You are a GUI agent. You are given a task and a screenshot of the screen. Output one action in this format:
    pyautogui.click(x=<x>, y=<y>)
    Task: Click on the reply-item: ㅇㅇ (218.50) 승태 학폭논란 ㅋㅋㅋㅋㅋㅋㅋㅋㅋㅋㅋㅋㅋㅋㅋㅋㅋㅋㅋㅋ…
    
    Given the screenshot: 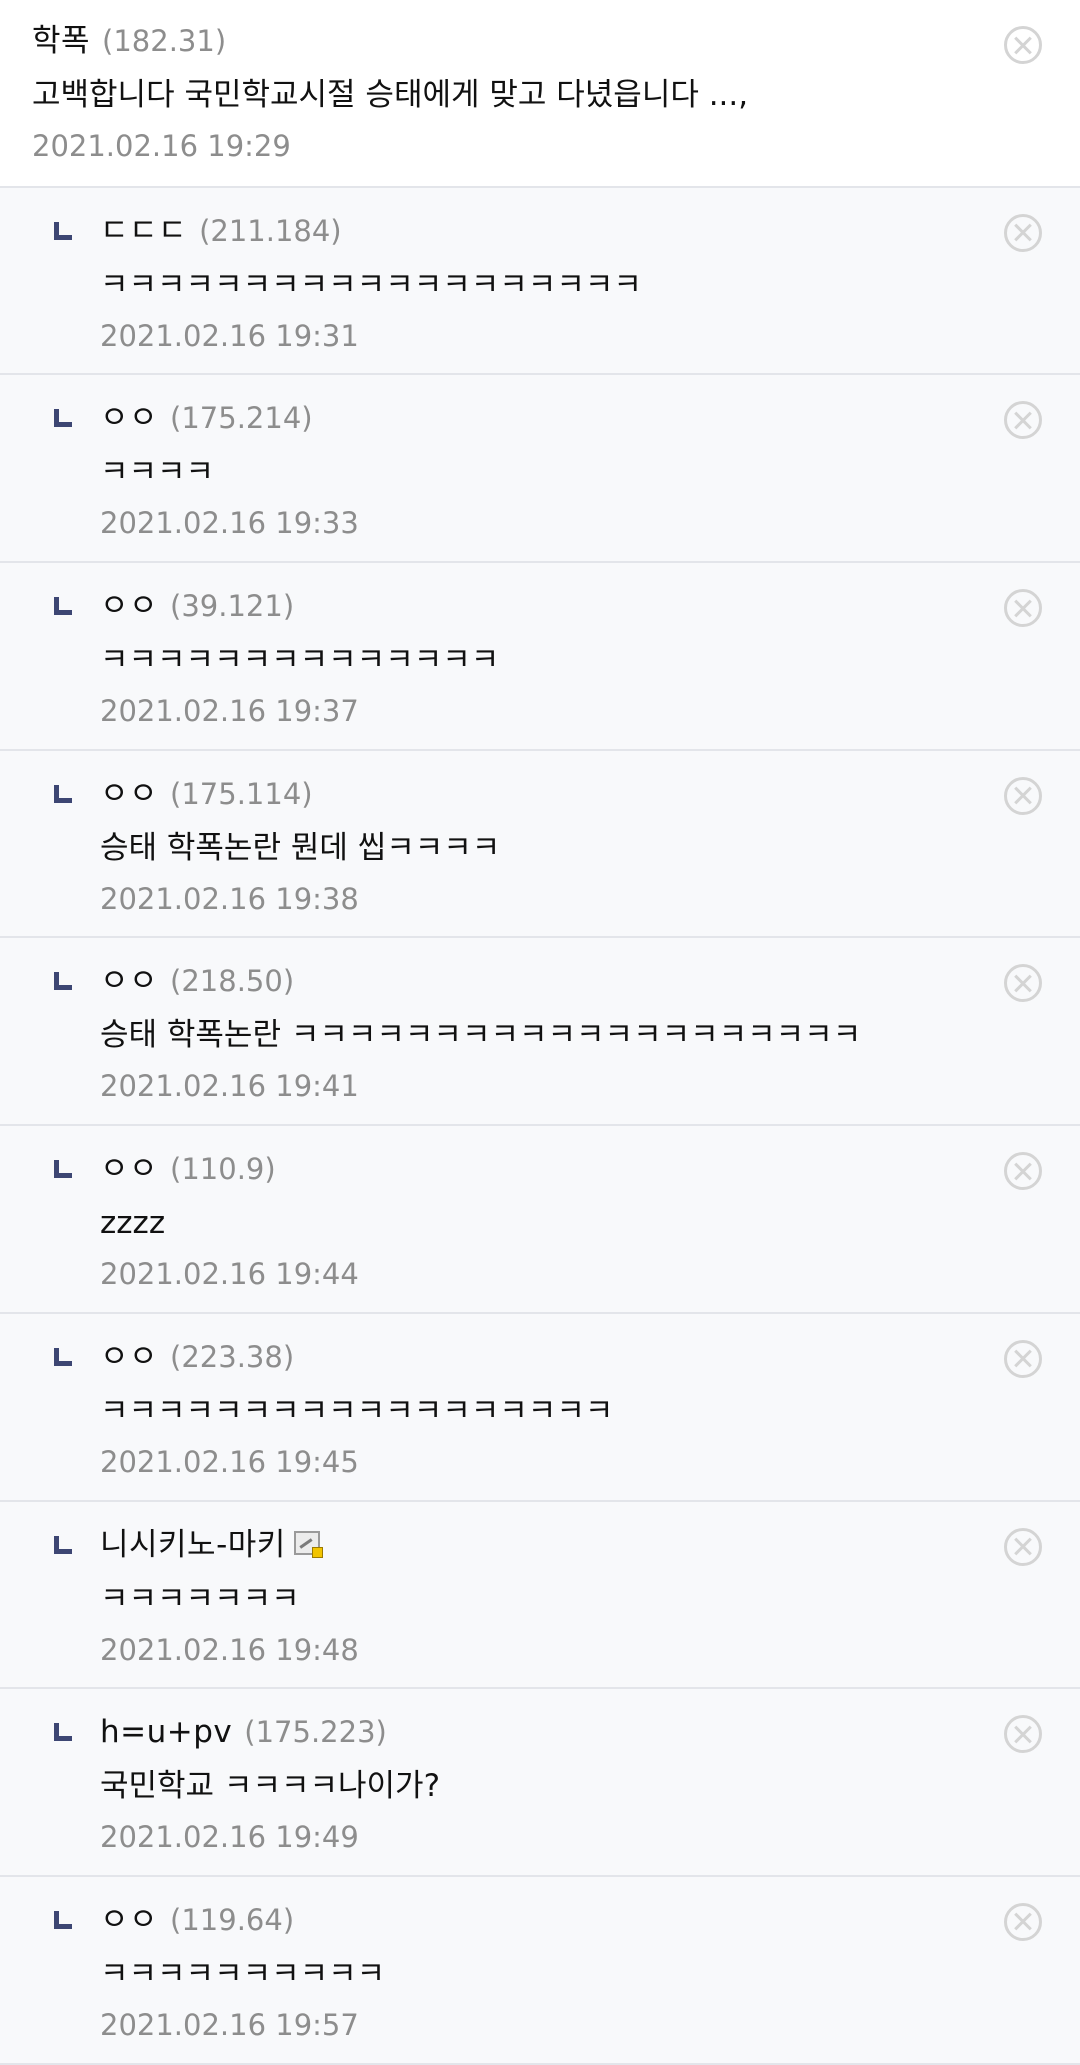 What is the action you would take?
    pyautogui.click(x=540, y=1032)
    